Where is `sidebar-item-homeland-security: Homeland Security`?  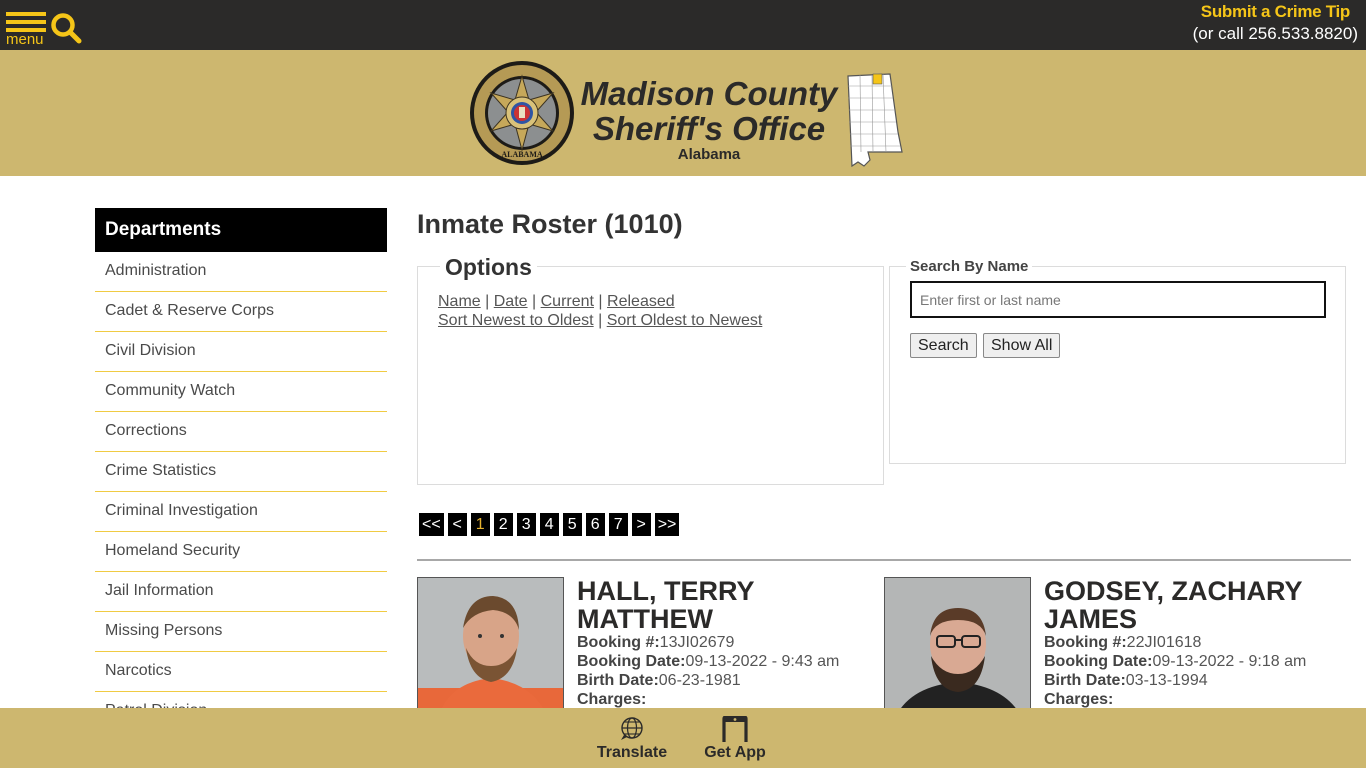
sidebar-item-homeland-security: Homeland Security is located at coordinates (241, 552).